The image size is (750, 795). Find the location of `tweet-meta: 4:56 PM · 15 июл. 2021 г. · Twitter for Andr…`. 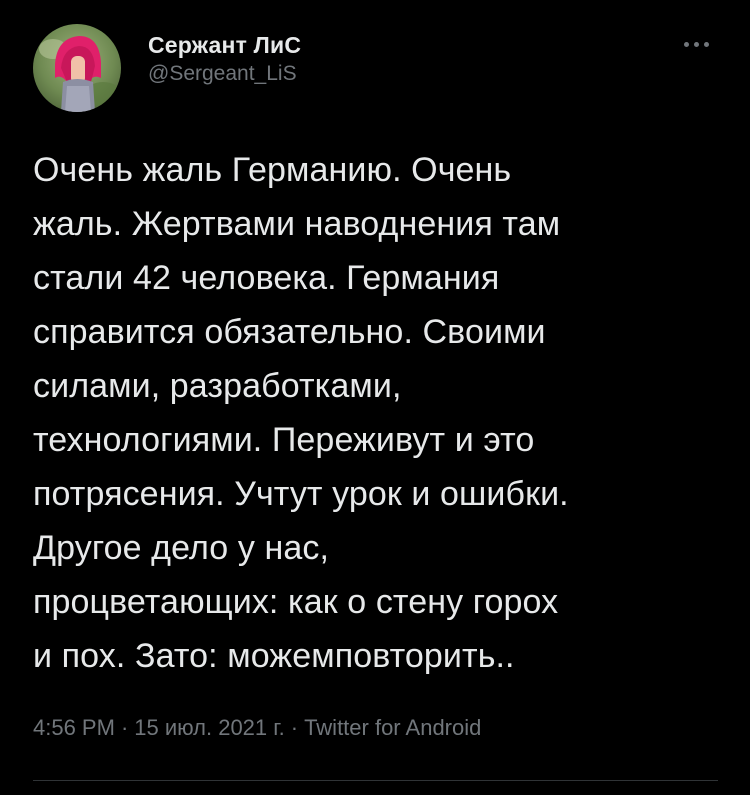

tweet-meta: 4:56 PM · 15 июл. 2021 г. · Twitter for Andr… is located at coordinates (257, 728).